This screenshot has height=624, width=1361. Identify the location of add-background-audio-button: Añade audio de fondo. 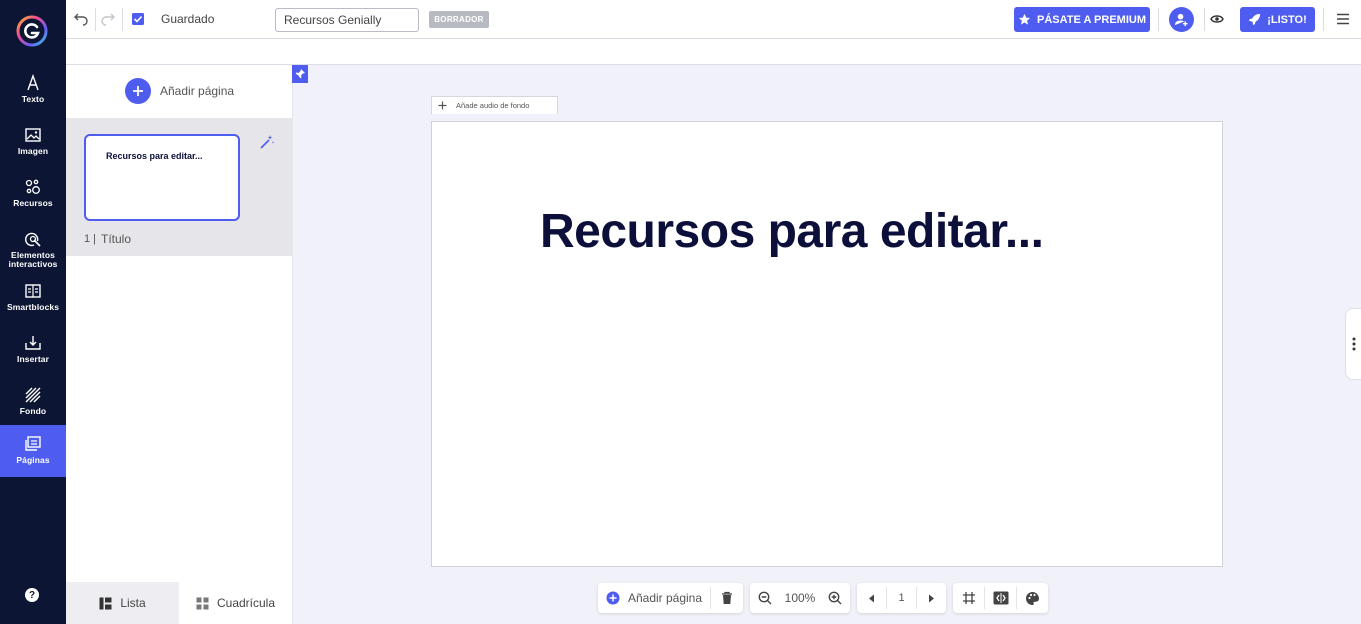
(494, 105).